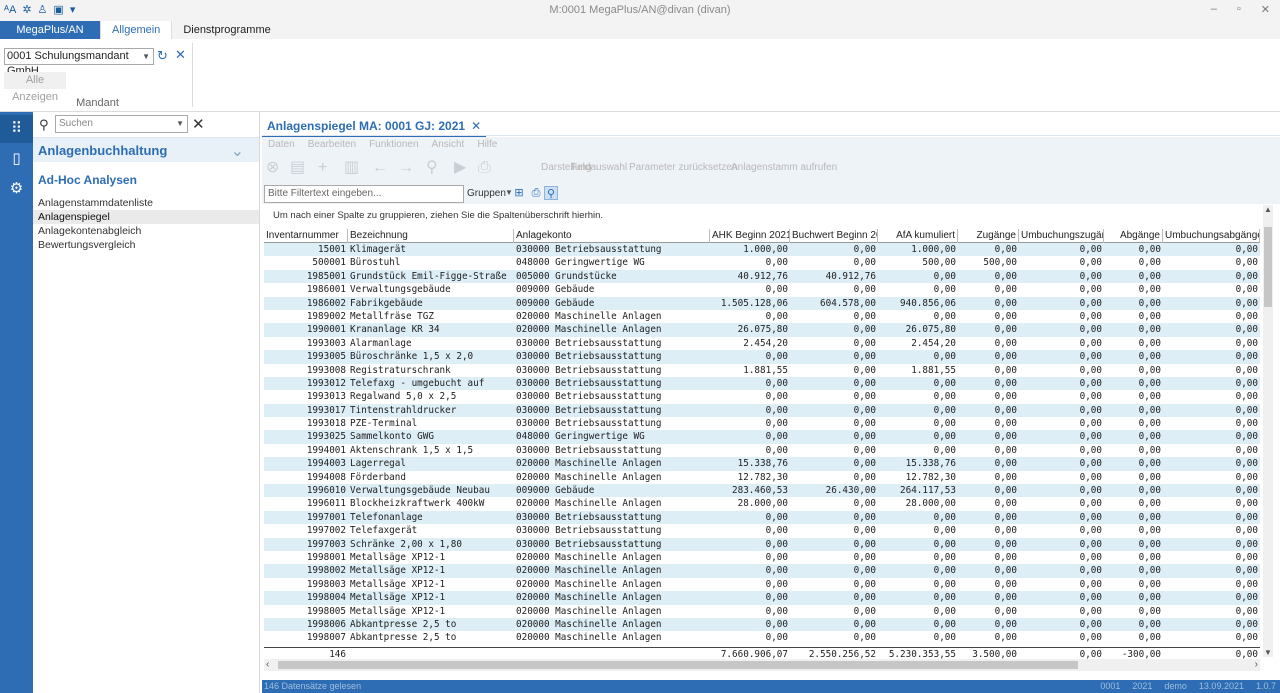 The width and height of the screenshot is (1280, 693). Describe the element at coordinates (146, 203) in the screenshot. I see `nav-item-anlagenstammdatenliste: Anlagenstammdatenliste` at that location.